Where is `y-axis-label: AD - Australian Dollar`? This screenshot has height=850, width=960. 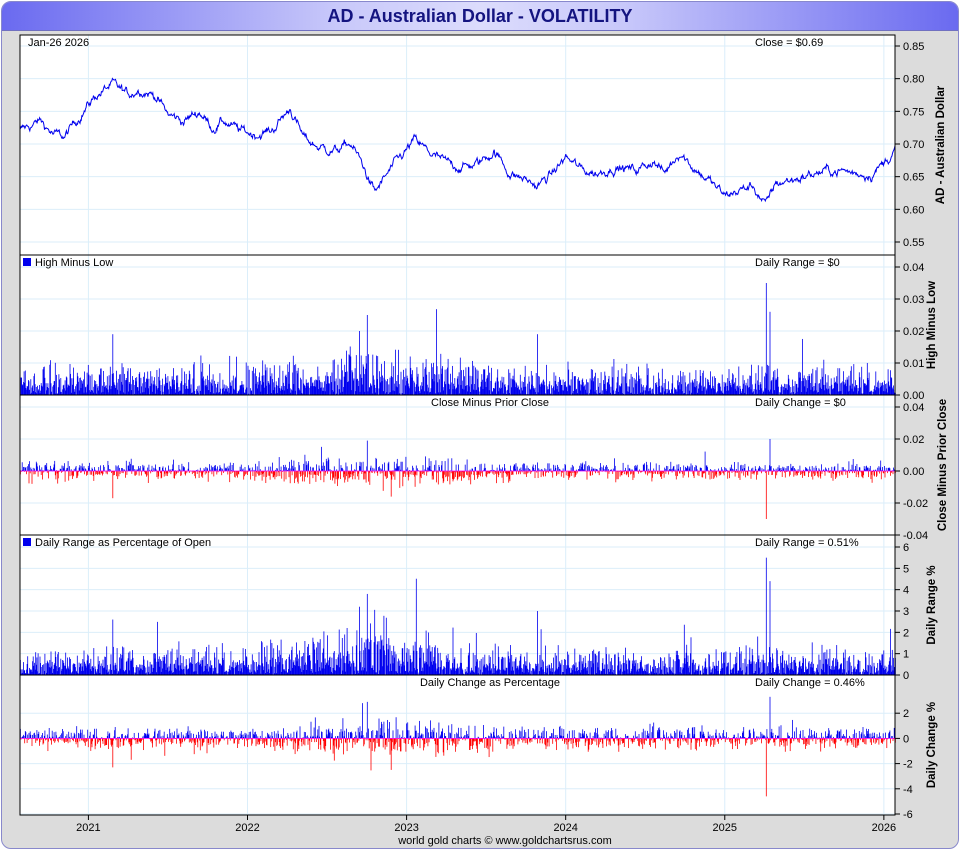
y-axis-label: AD - Australian Dollar is located at coordinates (941, 144).